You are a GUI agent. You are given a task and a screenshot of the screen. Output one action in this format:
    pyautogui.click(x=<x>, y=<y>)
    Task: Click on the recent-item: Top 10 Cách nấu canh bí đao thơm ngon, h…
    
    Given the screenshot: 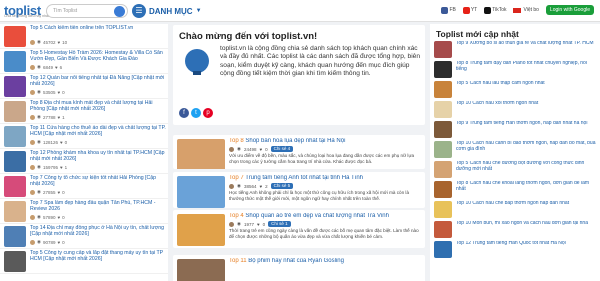 What is the action you would take?
    pyautogui.click(x=515, y=150)
    